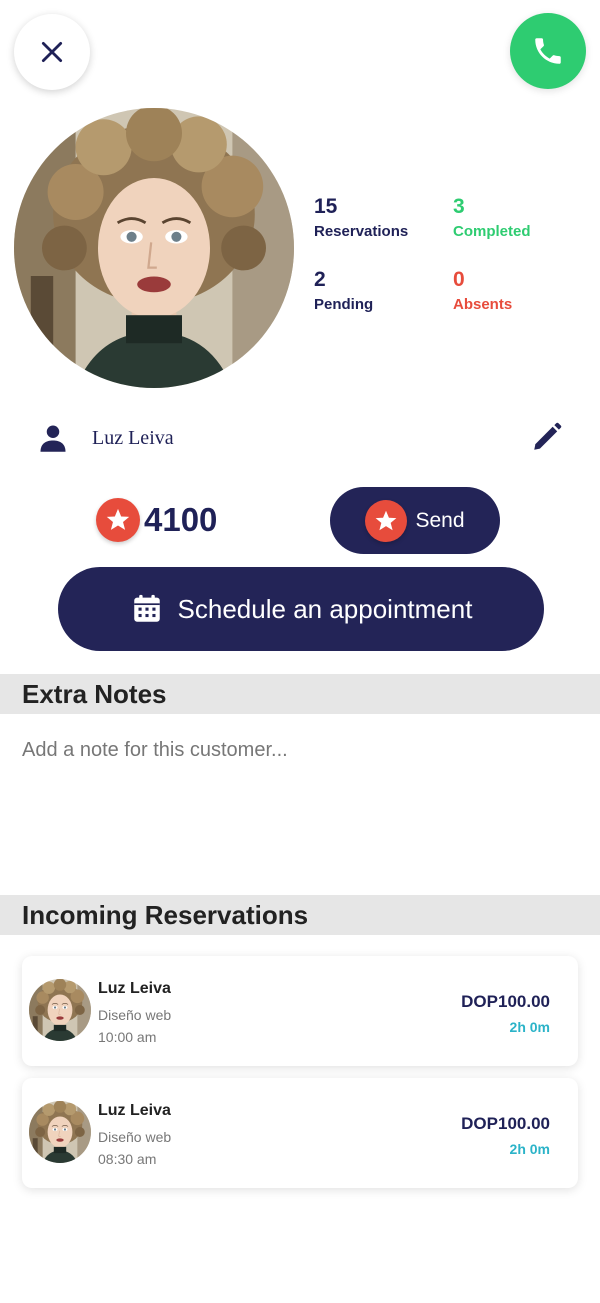 The height and width of the screenshot is (1303, 600). What do you see at coordinates (303, 438) in the screenshot?
I see `customer-name-row: Luz Leiva` at bounding box center [303, 438].